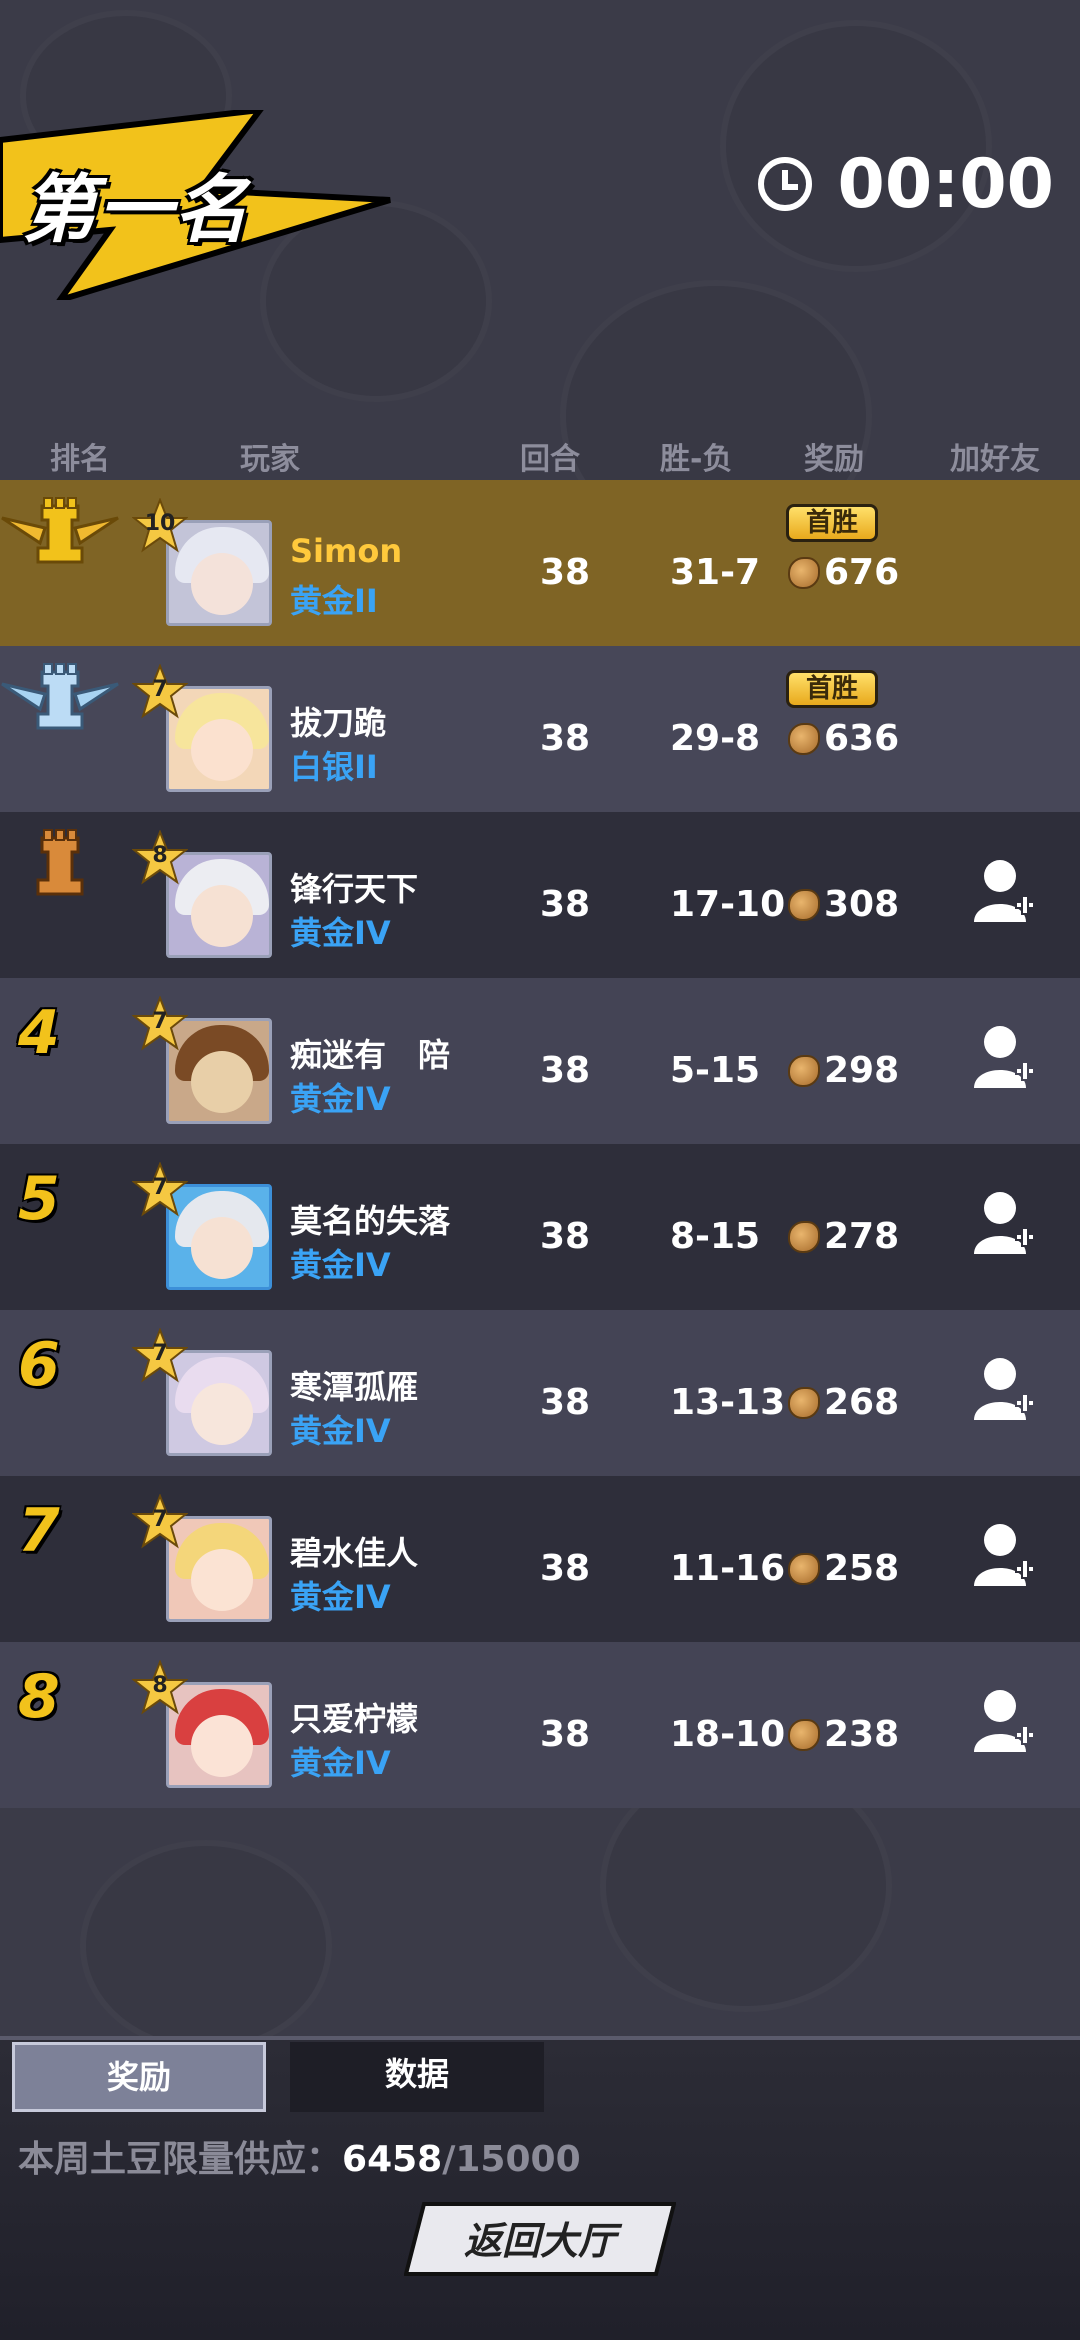 The image size is (1080, 2340). Describe the element at coordinates (270, 459) in the screenshot. I see `header-player: 玩家` at that location.